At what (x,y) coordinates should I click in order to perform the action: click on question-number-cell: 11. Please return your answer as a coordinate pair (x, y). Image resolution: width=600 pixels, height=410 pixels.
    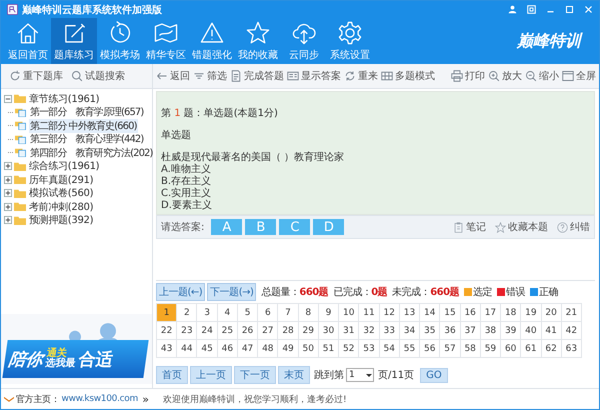
    Looking at the image, I should click on (369, 313).